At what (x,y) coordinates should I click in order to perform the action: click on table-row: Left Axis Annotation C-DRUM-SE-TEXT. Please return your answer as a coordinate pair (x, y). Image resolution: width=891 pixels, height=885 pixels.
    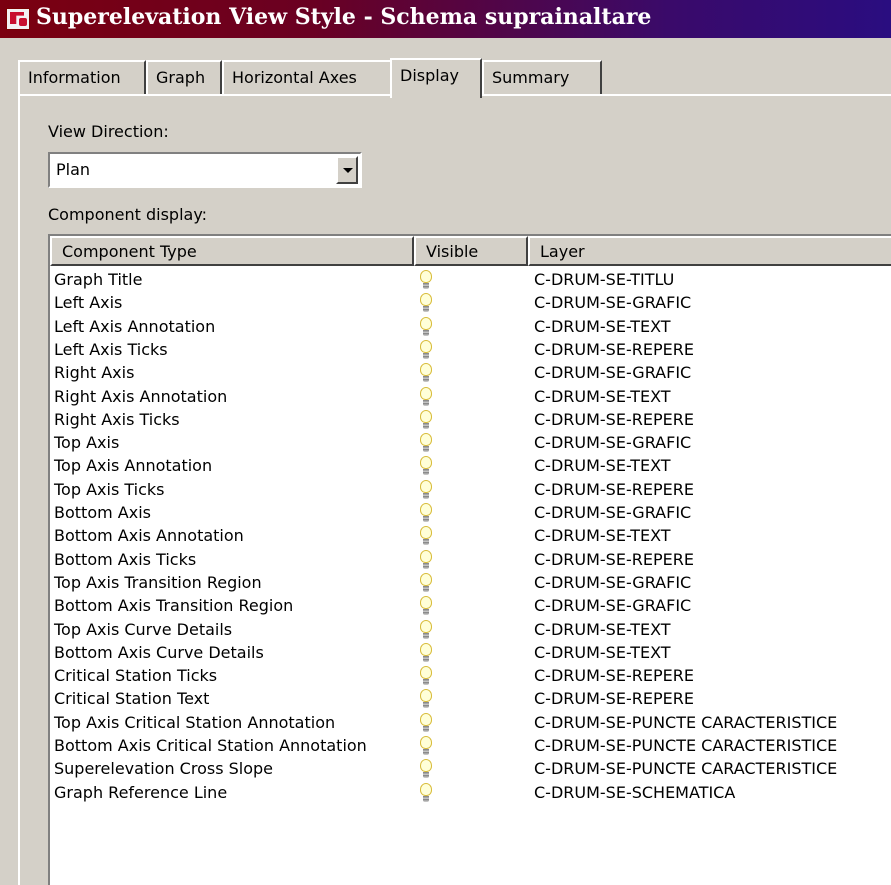
    Looking at the image, I should click on (470, 326).